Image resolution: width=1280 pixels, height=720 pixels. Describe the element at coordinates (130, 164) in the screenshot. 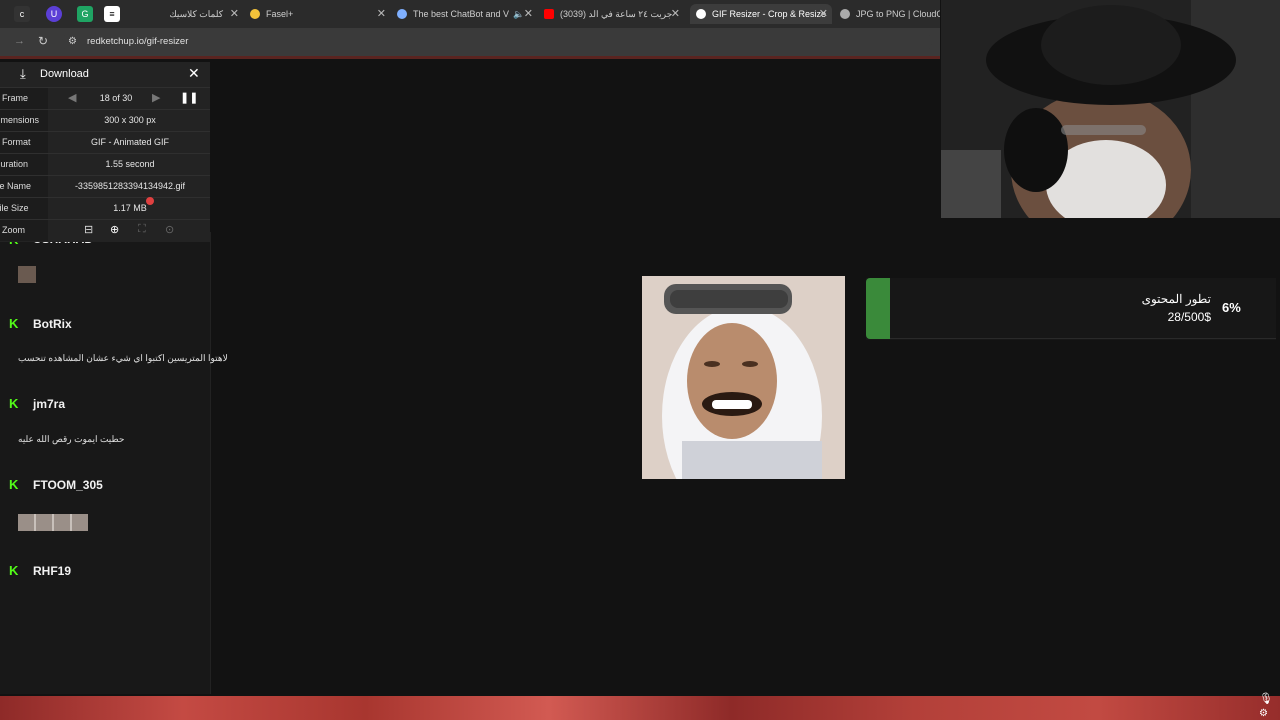

I see `duration-value: 1.55 second` at that location.